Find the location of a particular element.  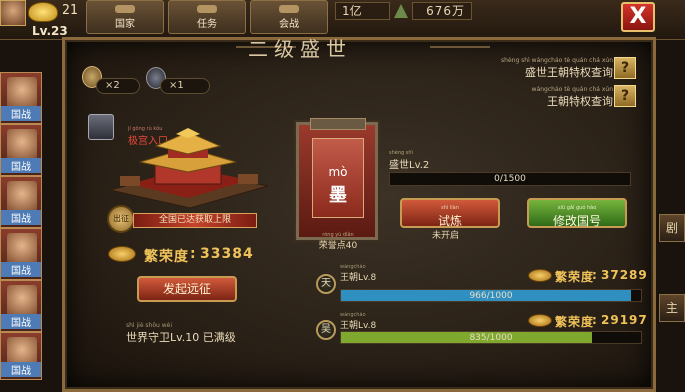

age-progress-text: 0/1500 is located at coordinates (510, 179).